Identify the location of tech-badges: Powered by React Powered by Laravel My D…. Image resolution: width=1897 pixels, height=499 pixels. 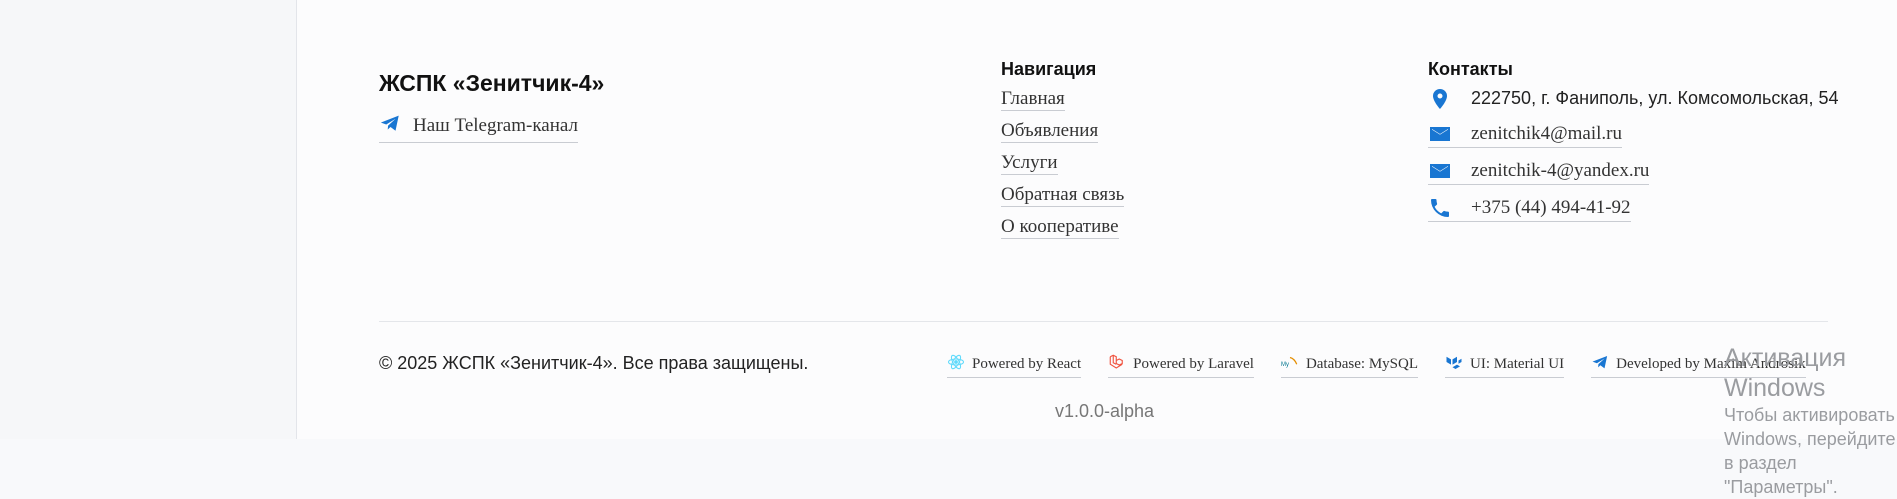
(1376, 365).